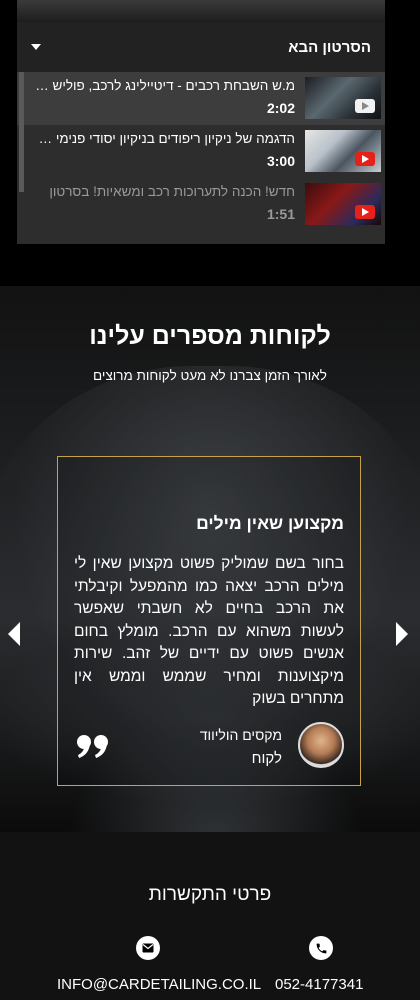 The width and height of the screenshot is (420, 1000). Describe the element at coordinates (210, 375) in the screenshot. I see `section-subtitle: לאורך הזמן צברנו לא מעט לקוחות מרוצים` at that location.